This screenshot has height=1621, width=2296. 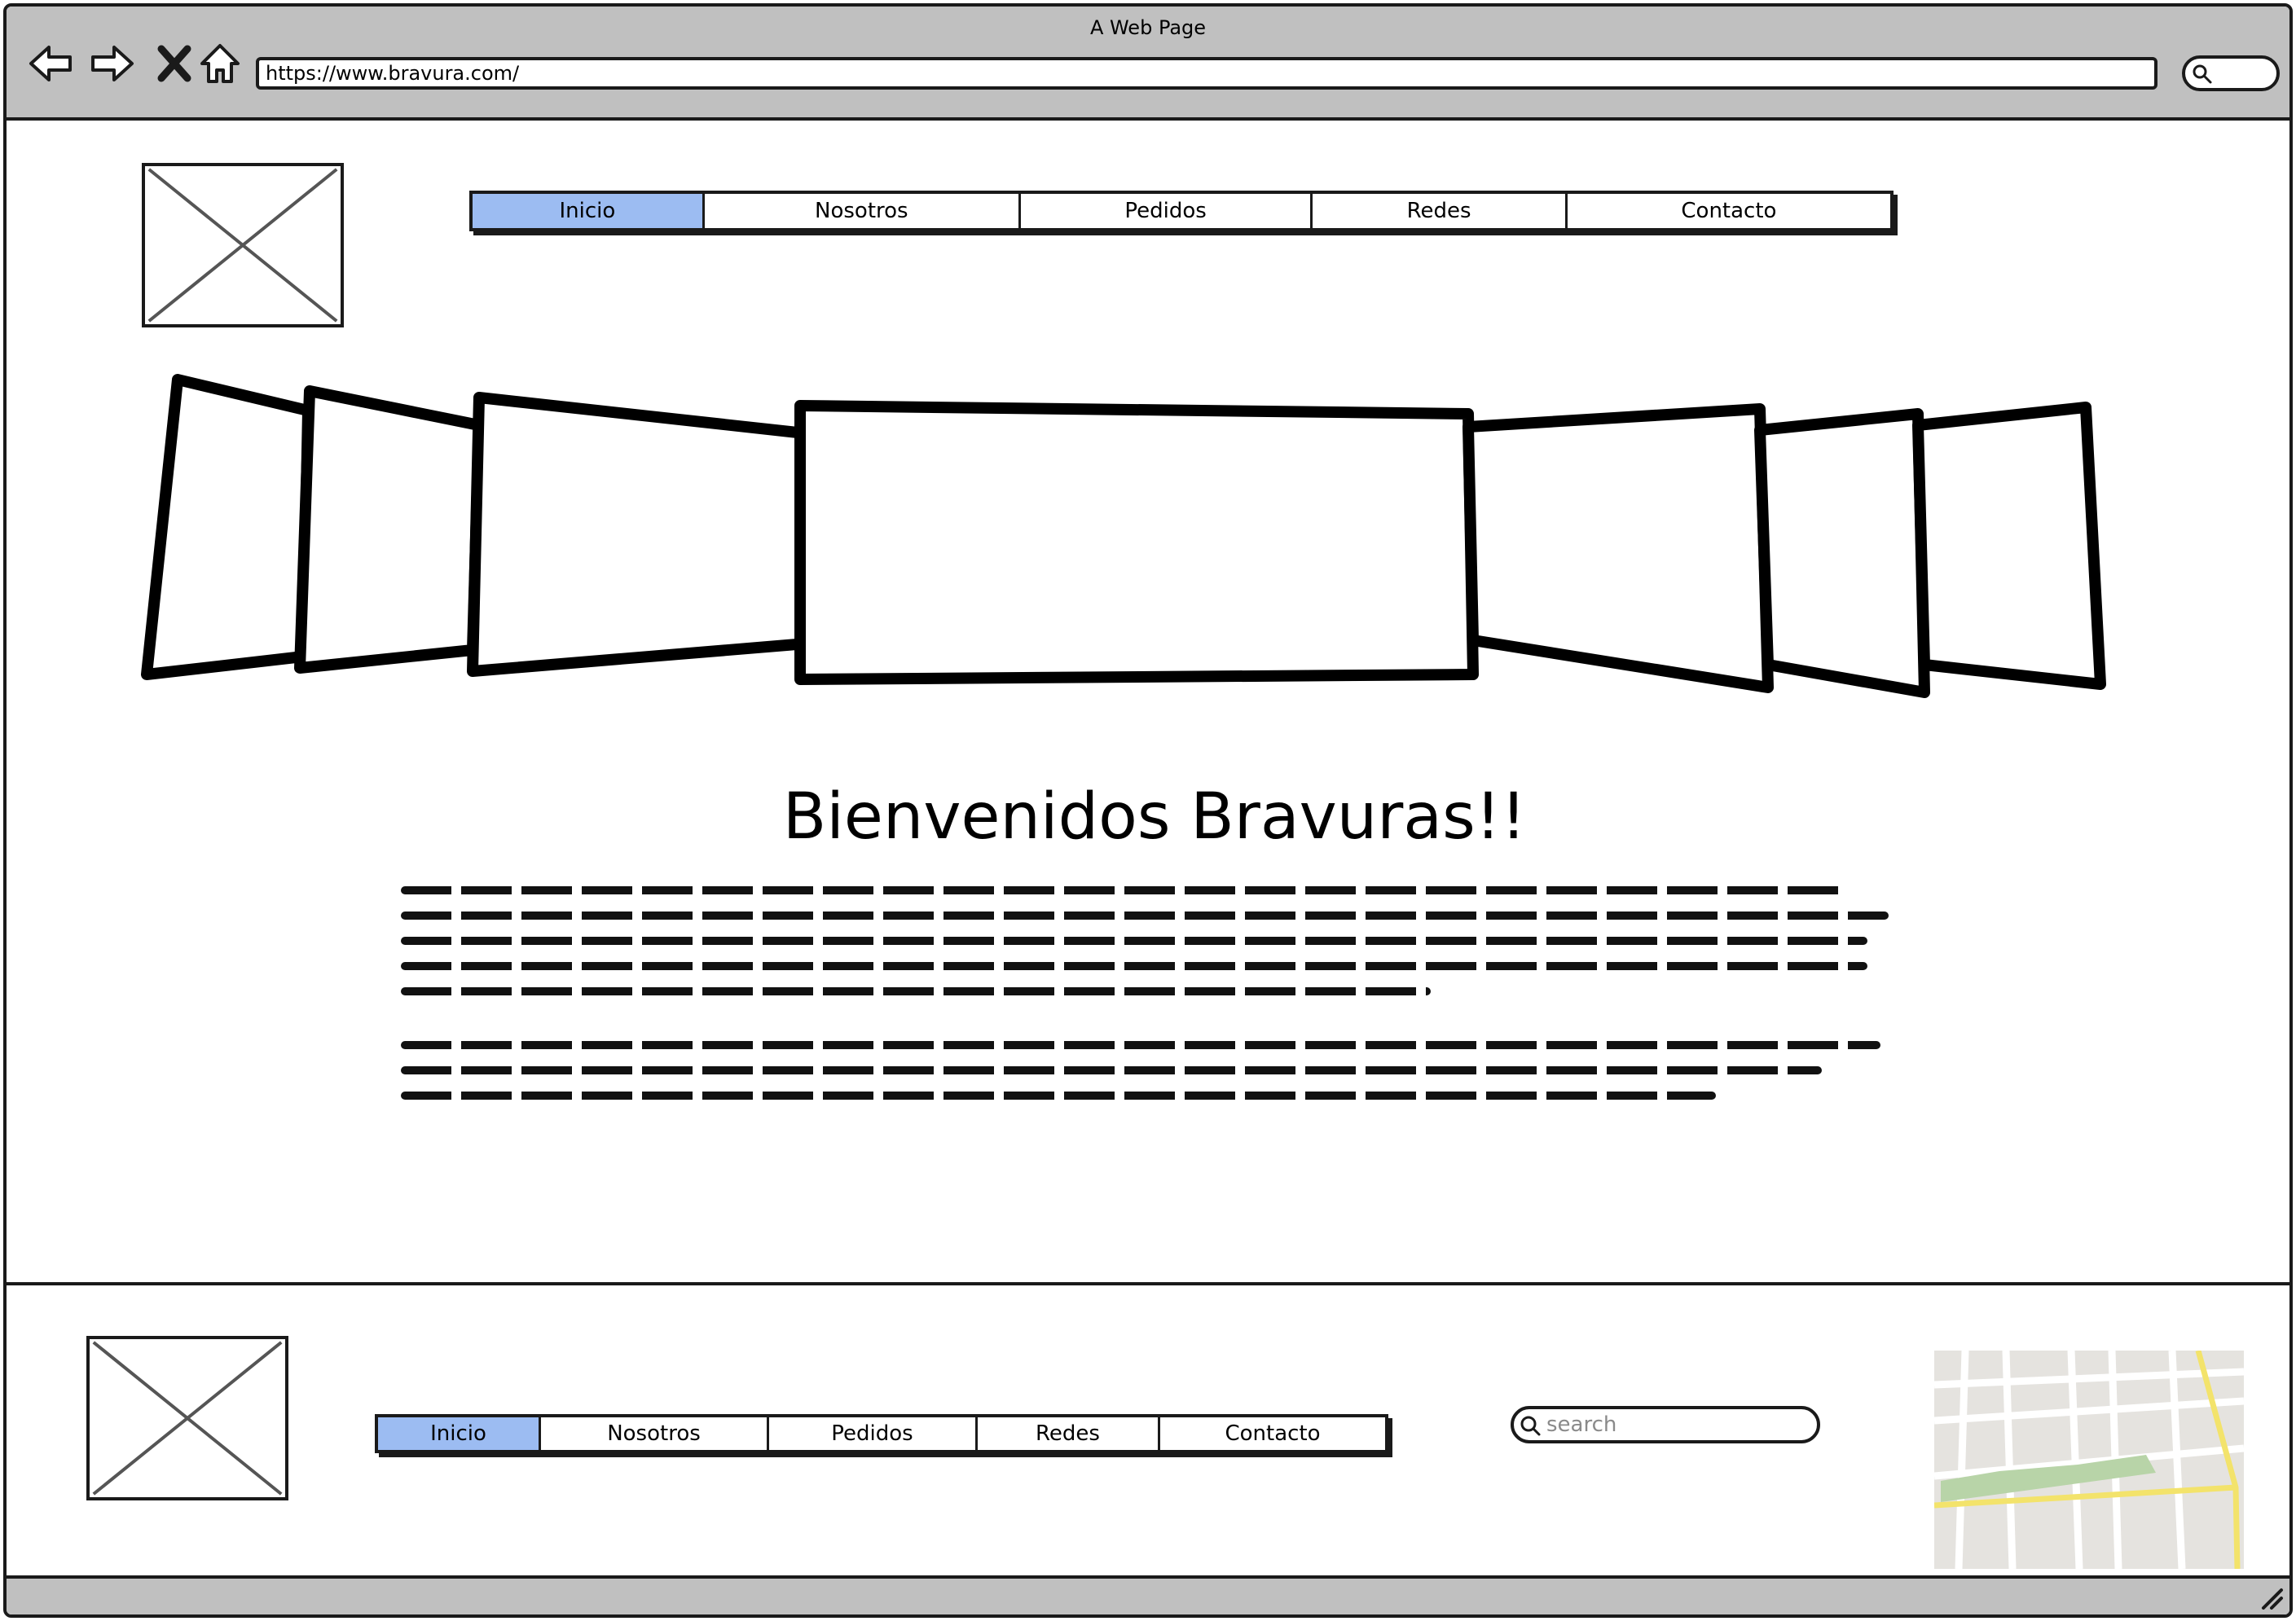 I want to click on window-title: A Web Page, so click(x=1148, y=27).